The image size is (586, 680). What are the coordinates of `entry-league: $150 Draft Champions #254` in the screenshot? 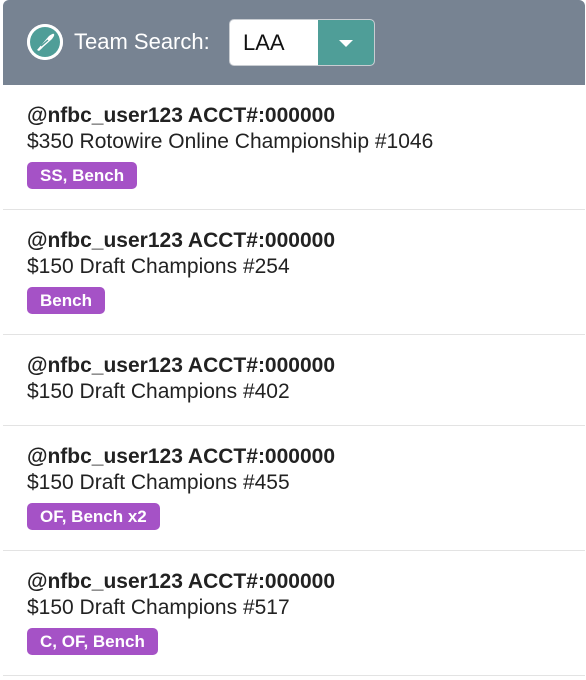 It's located at (158, 266).